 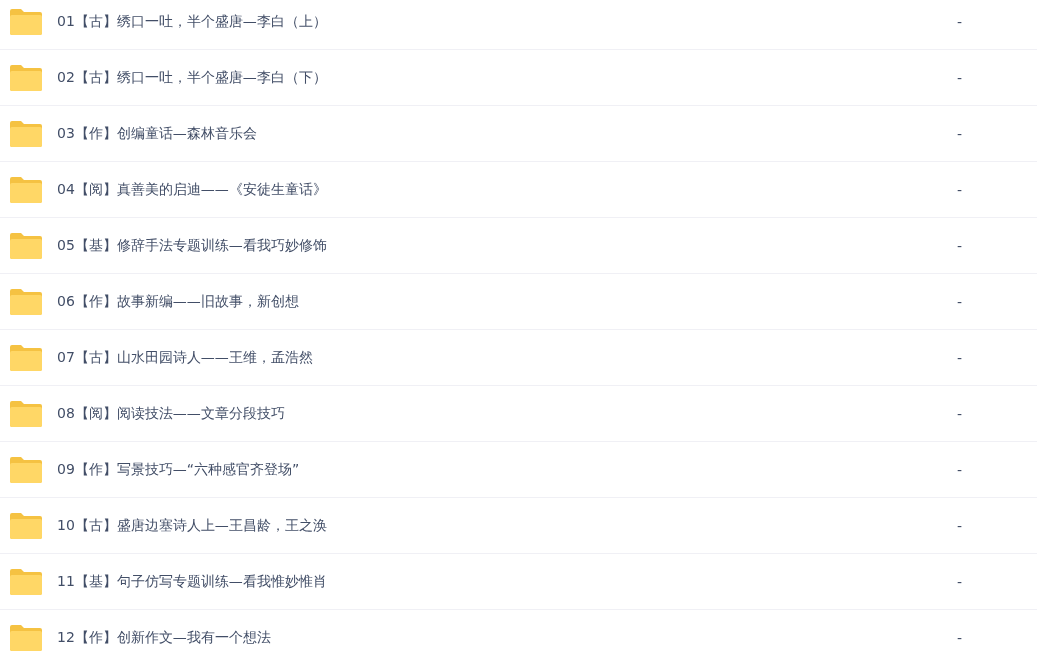 What do you see at coordinates (507, 637) in the screenshot?
I see `folder-name: 12【作】创新作文—我有一个想法` at bounding box center [507, 637].